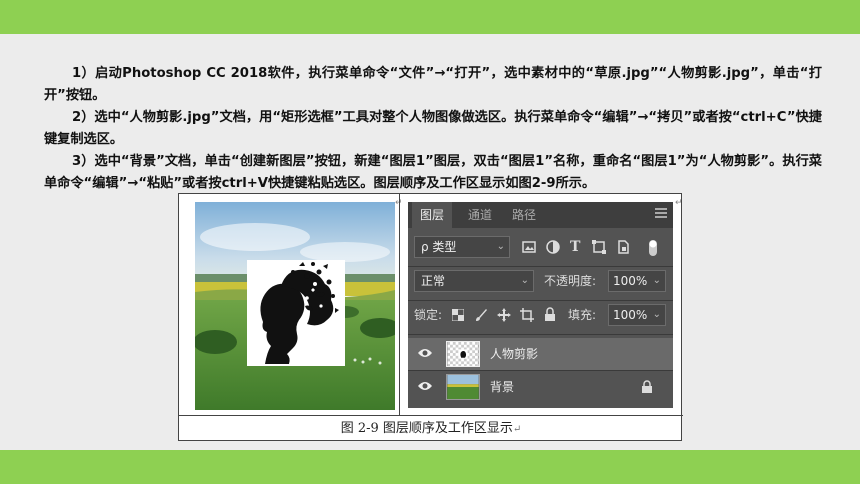  What do you see at coordinates (463, 387) in the screenshot?
I see `layer-thumbnail-background` at bounding box center [463, 387].